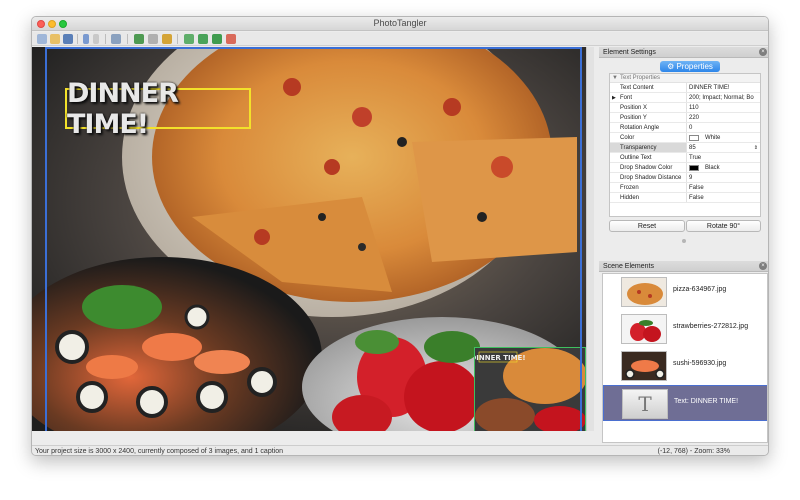 The height and width of the screenshot is (500, 800). I want to click on property-value: 200; Impact; Normal; Bo, so click(723, 97).